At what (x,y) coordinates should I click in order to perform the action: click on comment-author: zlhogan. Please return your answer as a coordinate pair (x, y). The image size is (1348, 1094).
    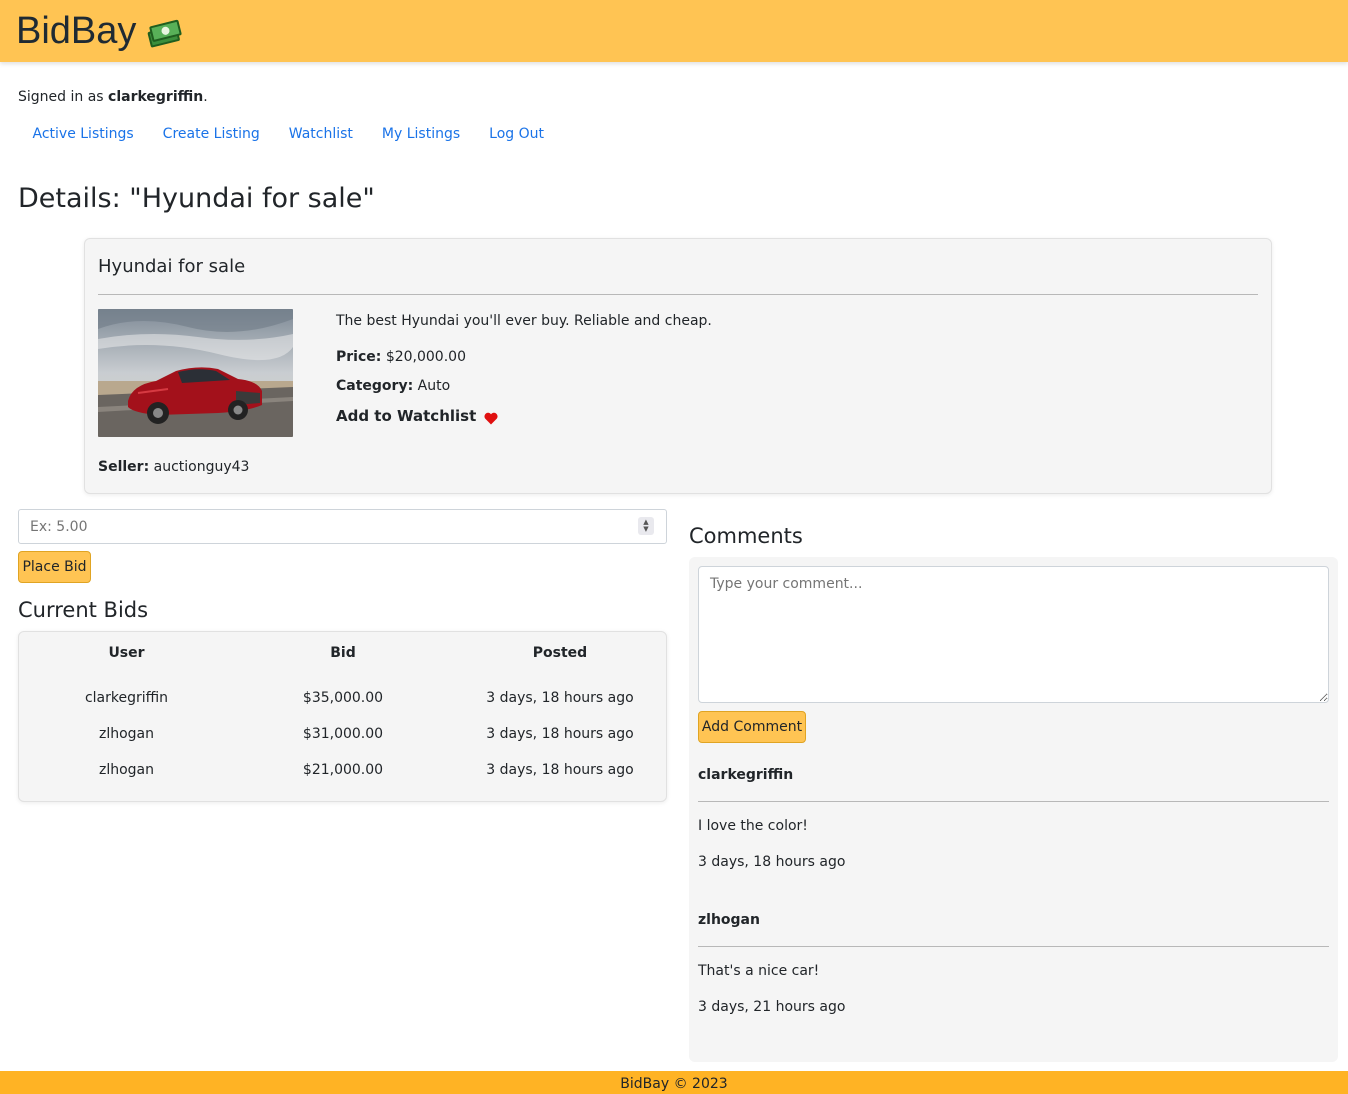
    Looking at the image, I should click on (729, 920).